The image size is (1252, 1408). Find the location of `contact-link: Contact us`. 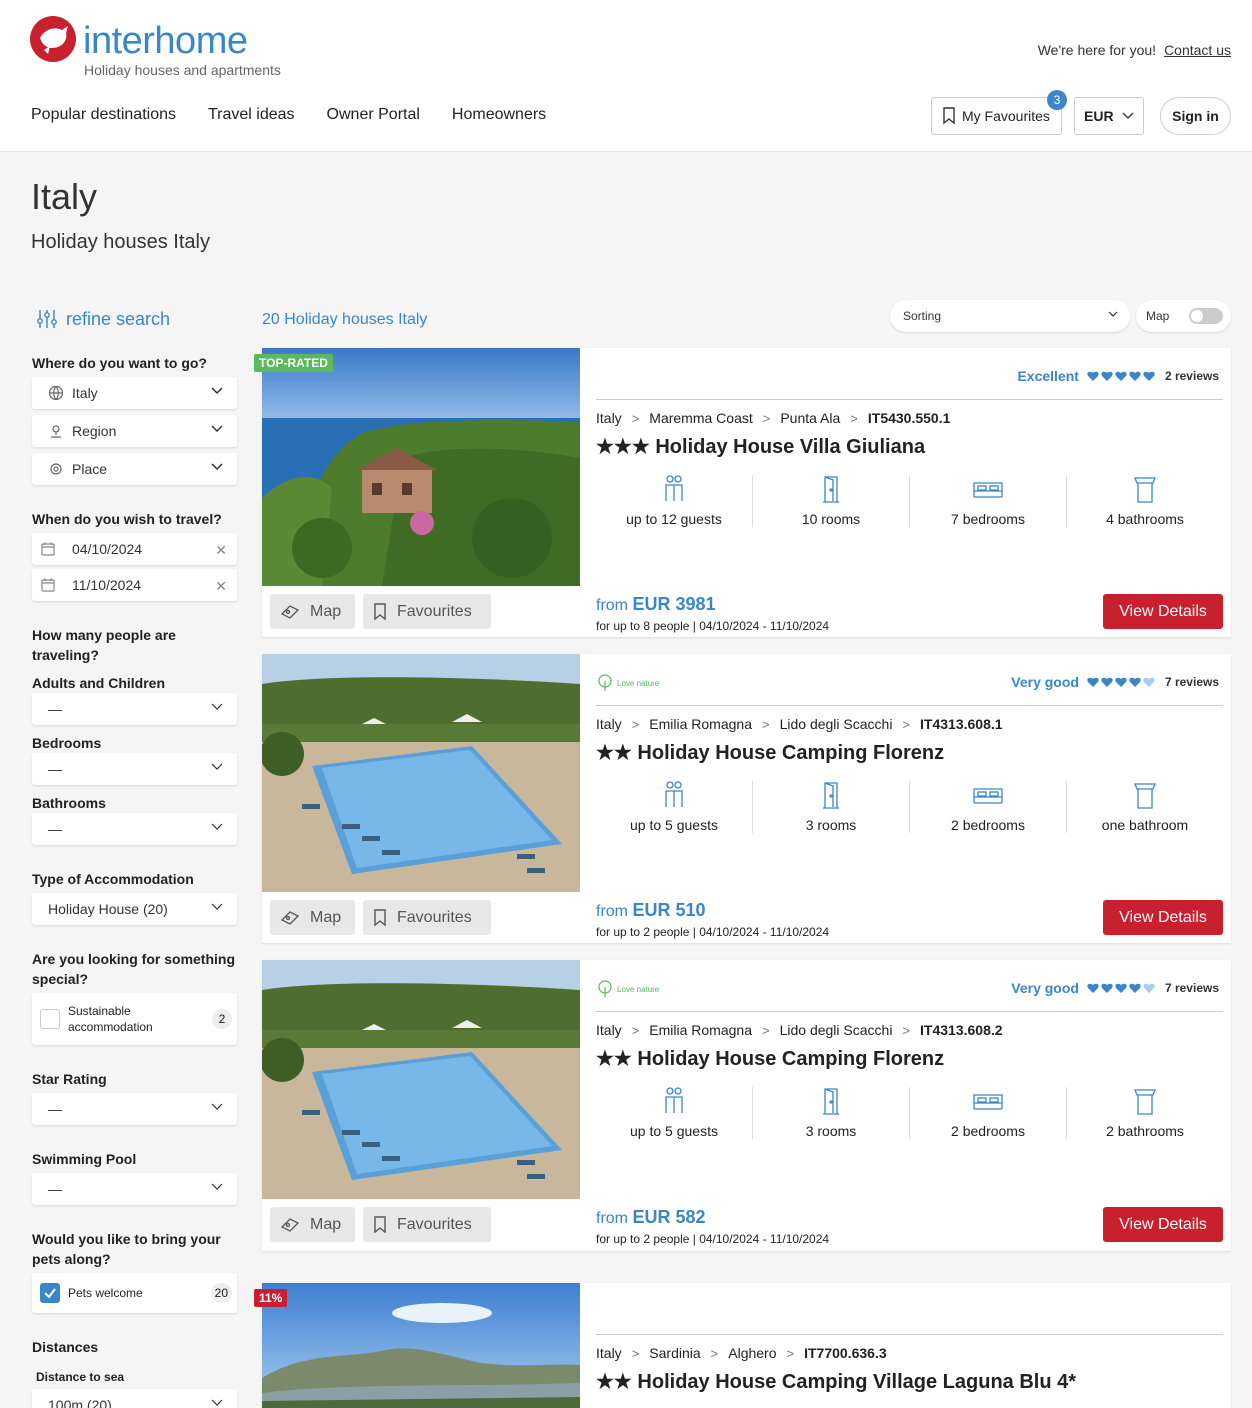

contact-link: Contact us is located at coordinates (1197, 50).